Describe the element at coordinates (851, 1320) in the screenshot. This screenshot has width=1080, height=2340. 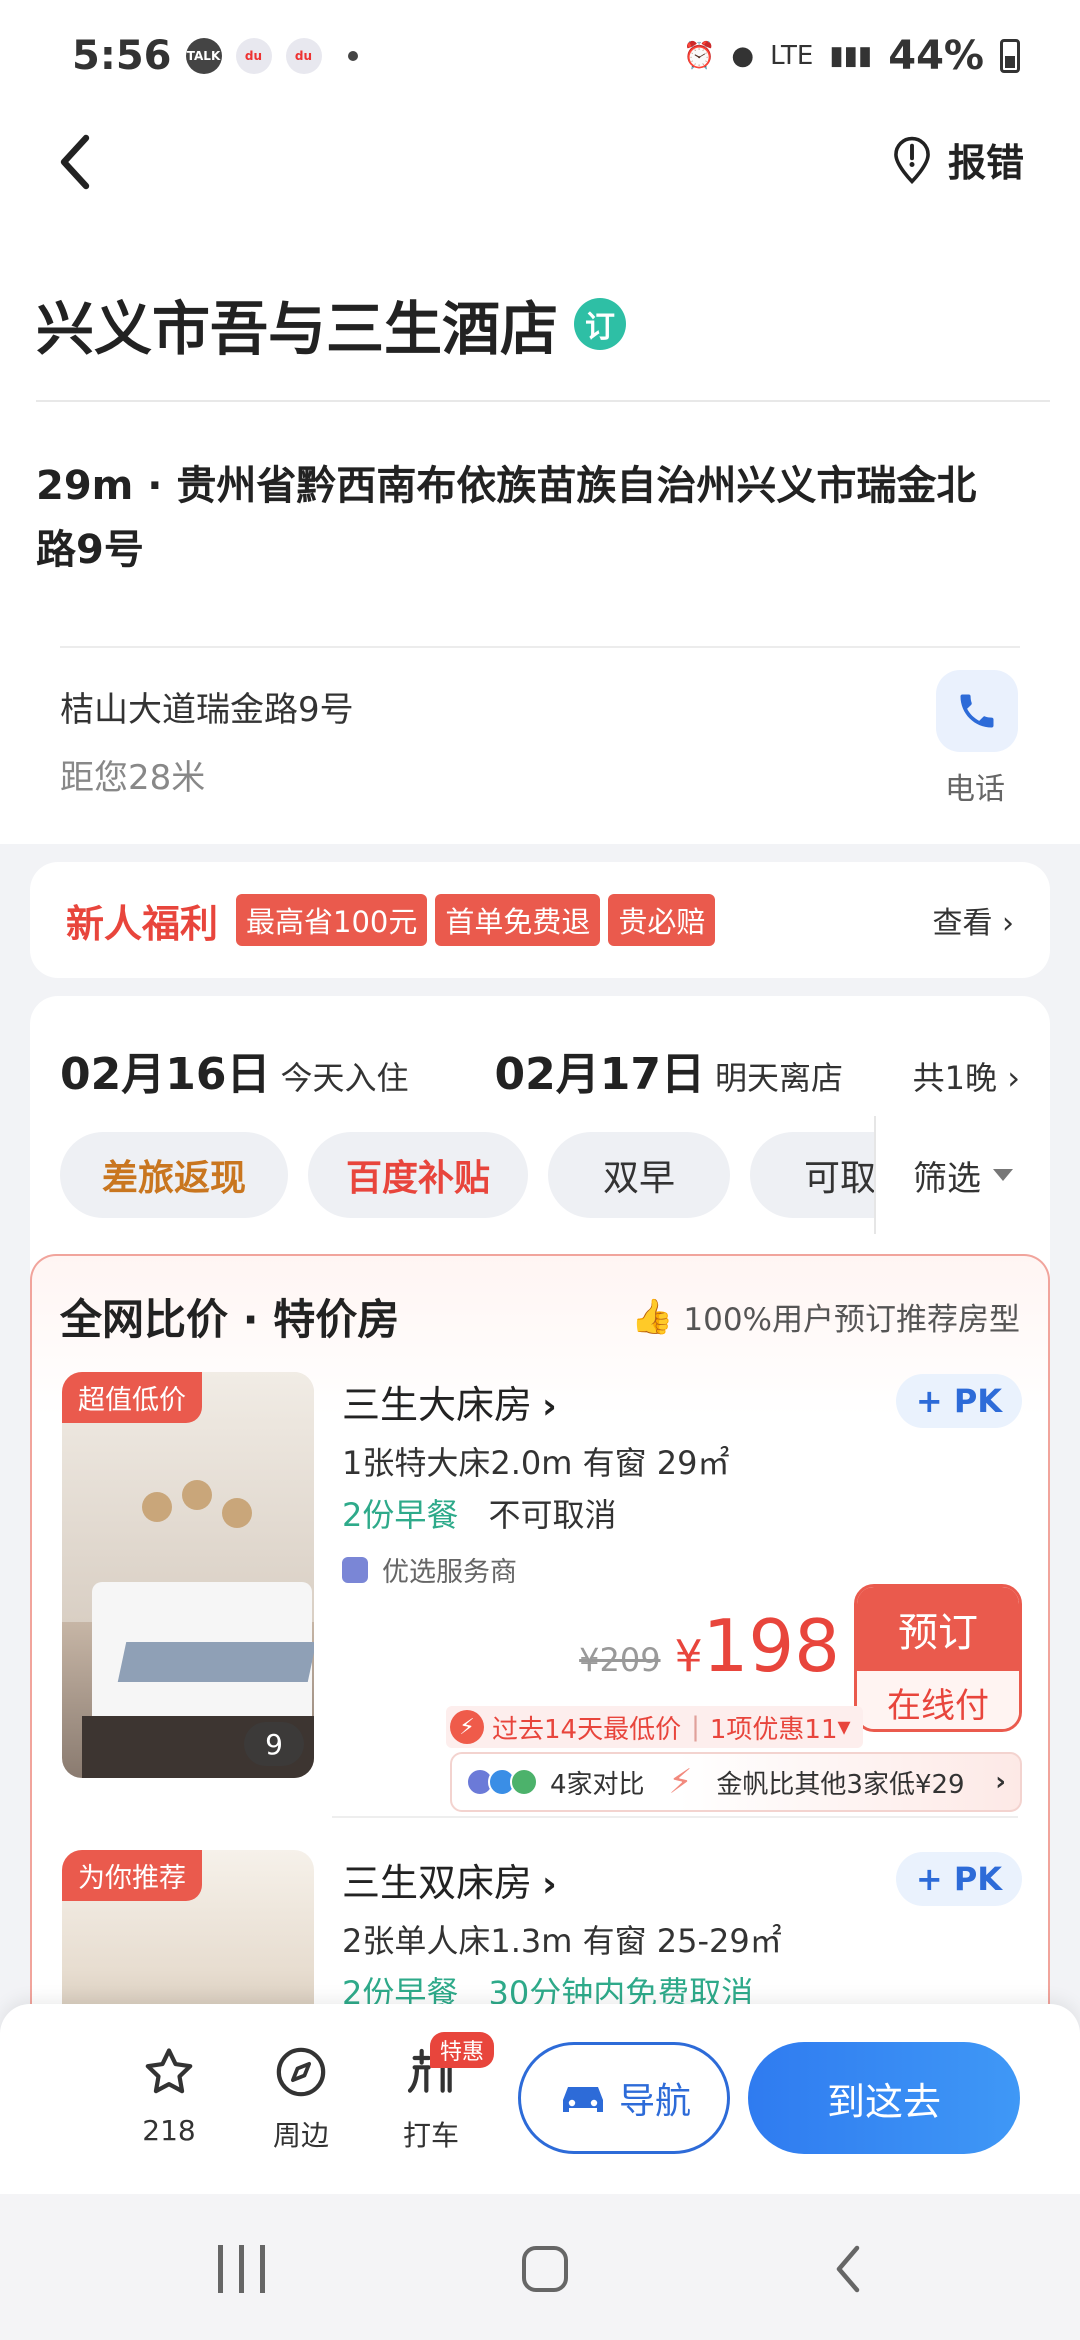
I see `recommend-text: 100%用户预订推荐房型` at that location.